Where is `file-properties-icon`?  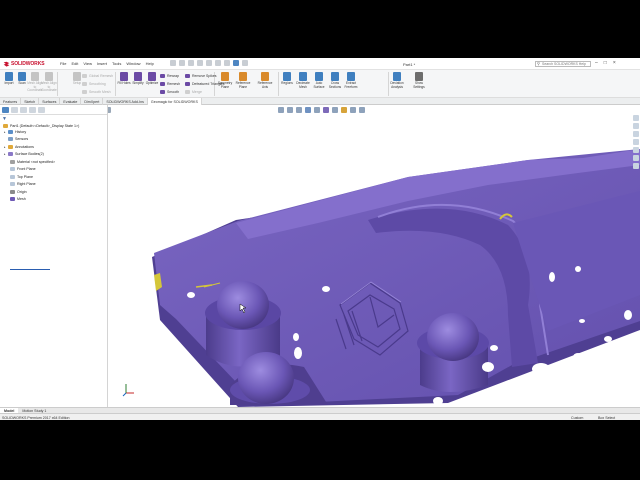
file-properties-icon is located at coordinates (236, 63).